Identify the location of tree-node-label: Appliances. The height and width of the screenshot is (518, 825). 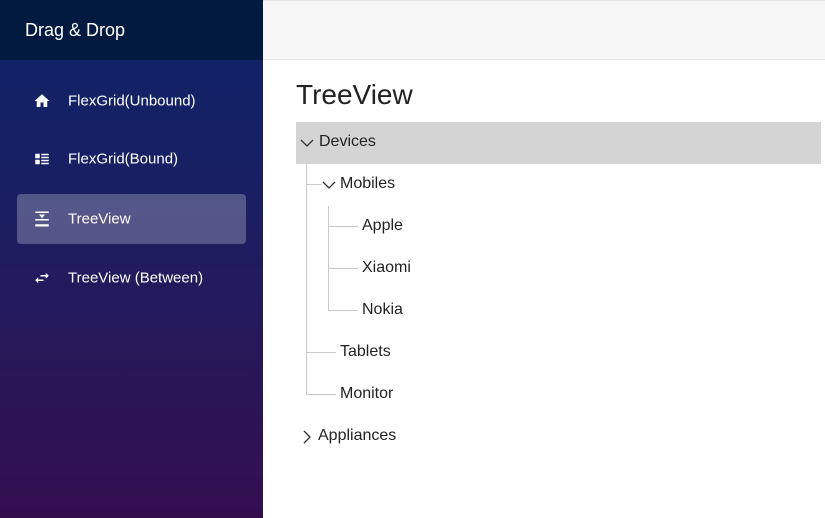
(357, 435).